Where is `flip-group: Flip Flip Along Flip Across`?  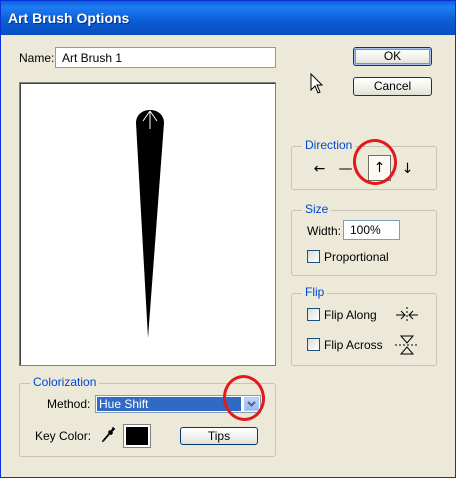
flip-group: Flip Flip Along Flip Across is located at coordinates (364, 325).